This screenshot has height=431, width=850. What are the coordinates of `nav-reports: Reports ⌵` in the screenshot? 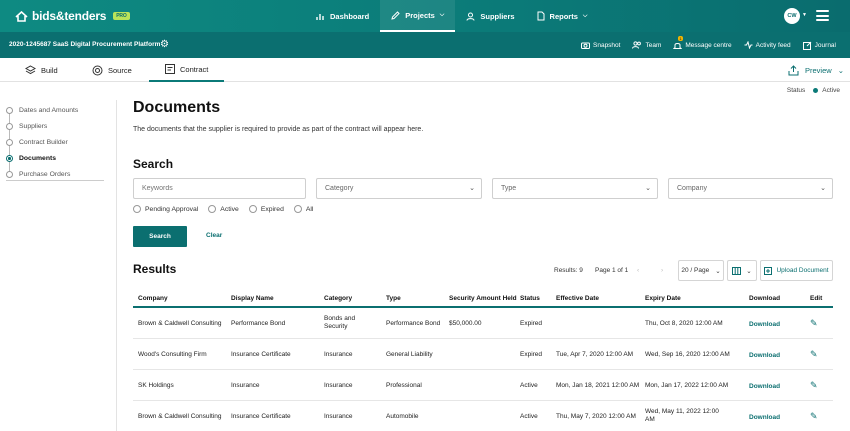 It's located at (562, 16).